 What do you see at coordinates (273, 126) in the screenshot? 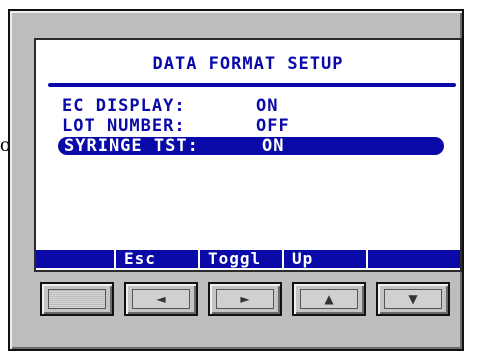
I see `row-value: OFF` at bounding box center [273, 126].